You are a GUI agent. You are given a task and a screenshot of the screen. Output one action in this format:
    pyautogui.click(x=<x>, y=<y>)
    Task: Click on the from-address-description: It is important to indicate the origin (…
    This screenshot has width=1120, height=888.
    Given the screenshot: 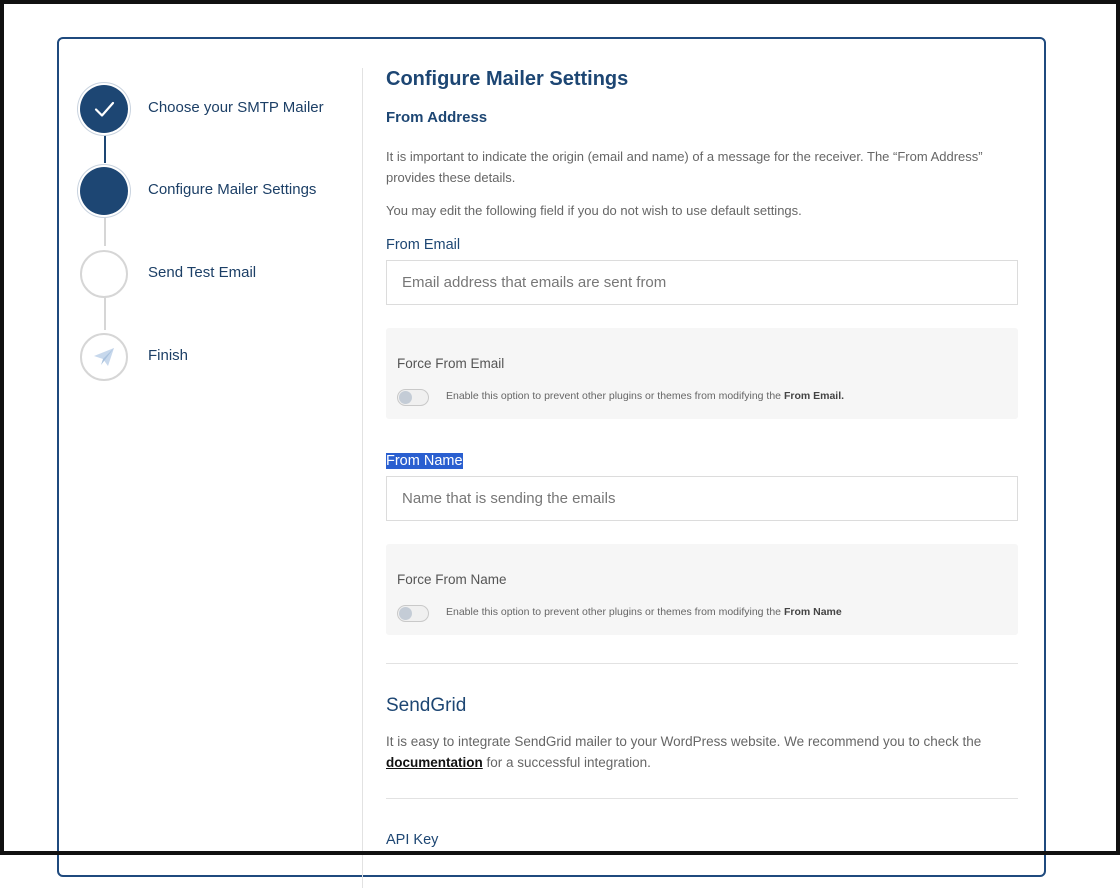 What is the action you would take?
    pyautogui.click(x=684, y=167)
    